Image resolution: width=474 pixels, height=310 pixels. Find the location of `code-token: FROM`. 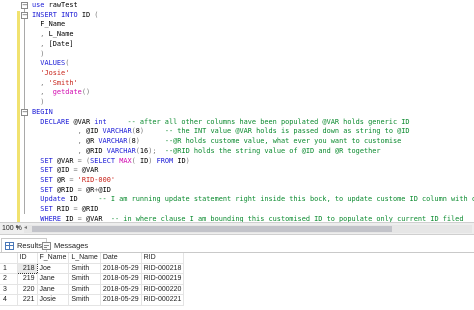

code-token: FROM is located at coordinates (165, 160).